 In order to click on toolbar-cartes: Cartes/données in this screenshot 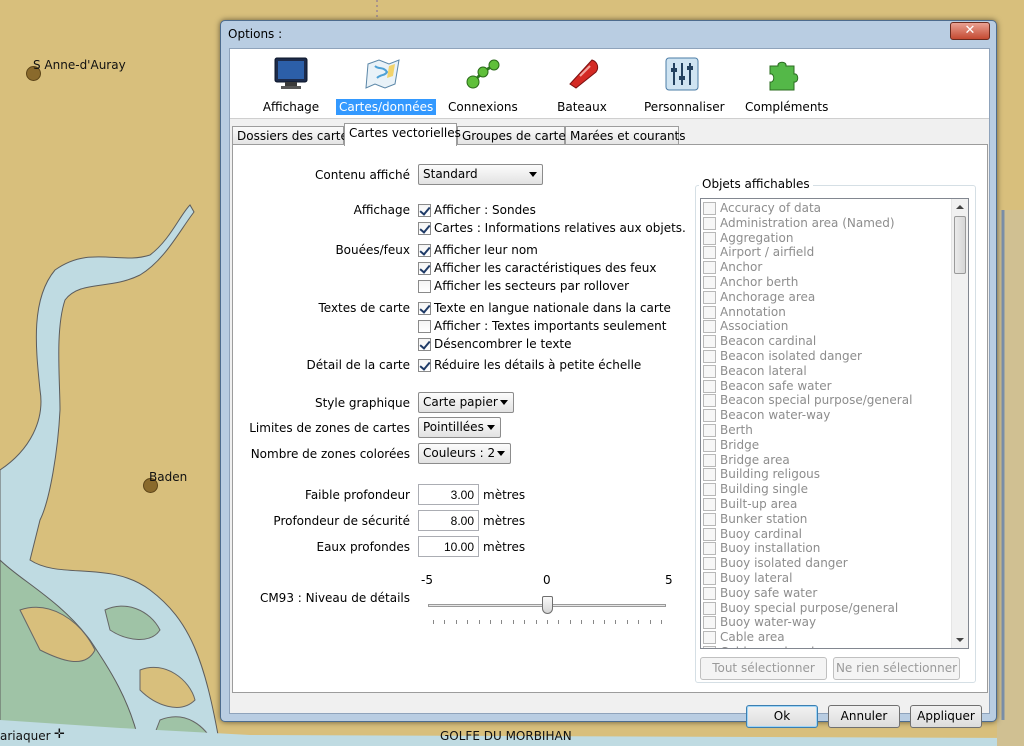, I will do `click(386, 84)`.